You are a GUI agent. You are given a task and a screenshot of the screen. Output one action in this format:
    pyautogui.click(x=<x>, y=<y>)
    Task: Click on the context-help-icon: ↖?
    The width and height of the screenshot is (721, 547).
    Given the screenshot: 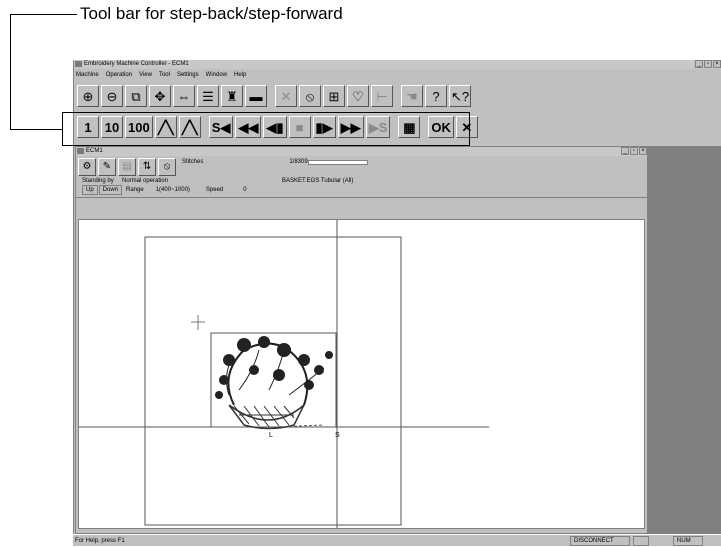 What is the action you would take?
    pyautogui.click(x=460, y=96)
    